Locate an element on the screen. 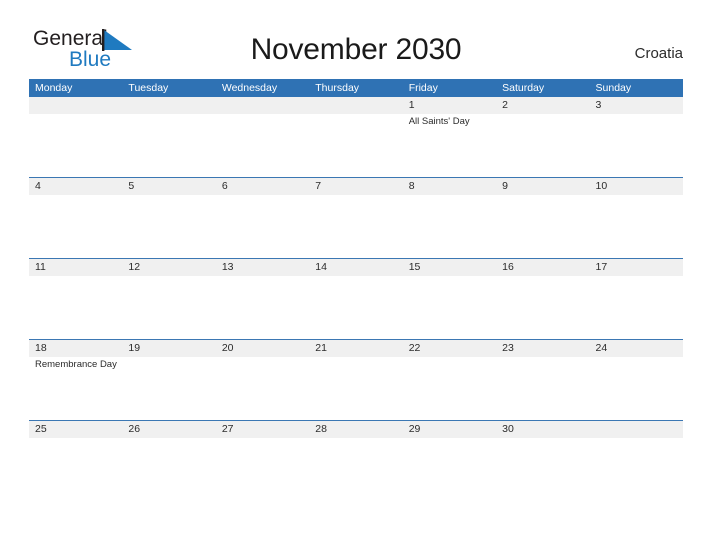  dow-friday: Friday is located at coordinates (423, 88).